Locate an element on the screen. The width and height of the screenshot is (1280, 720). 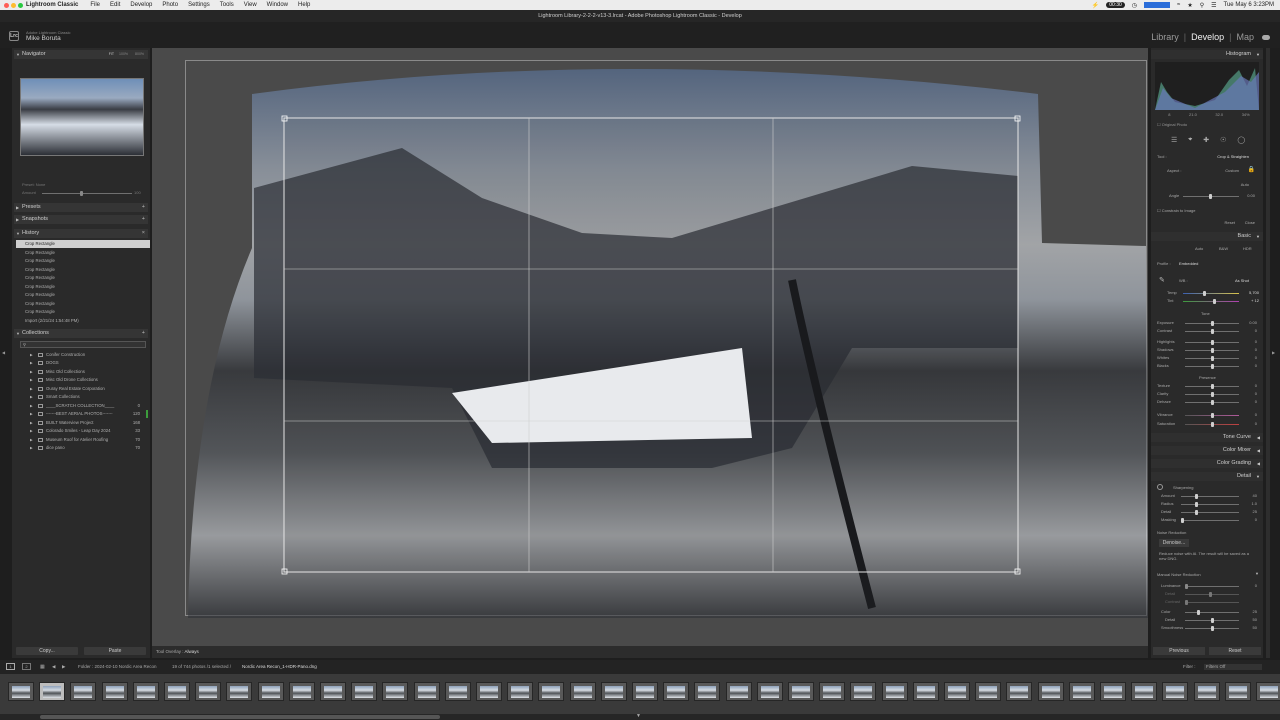
control-center-icon: ☰ is located at coordinates (1213, 5).